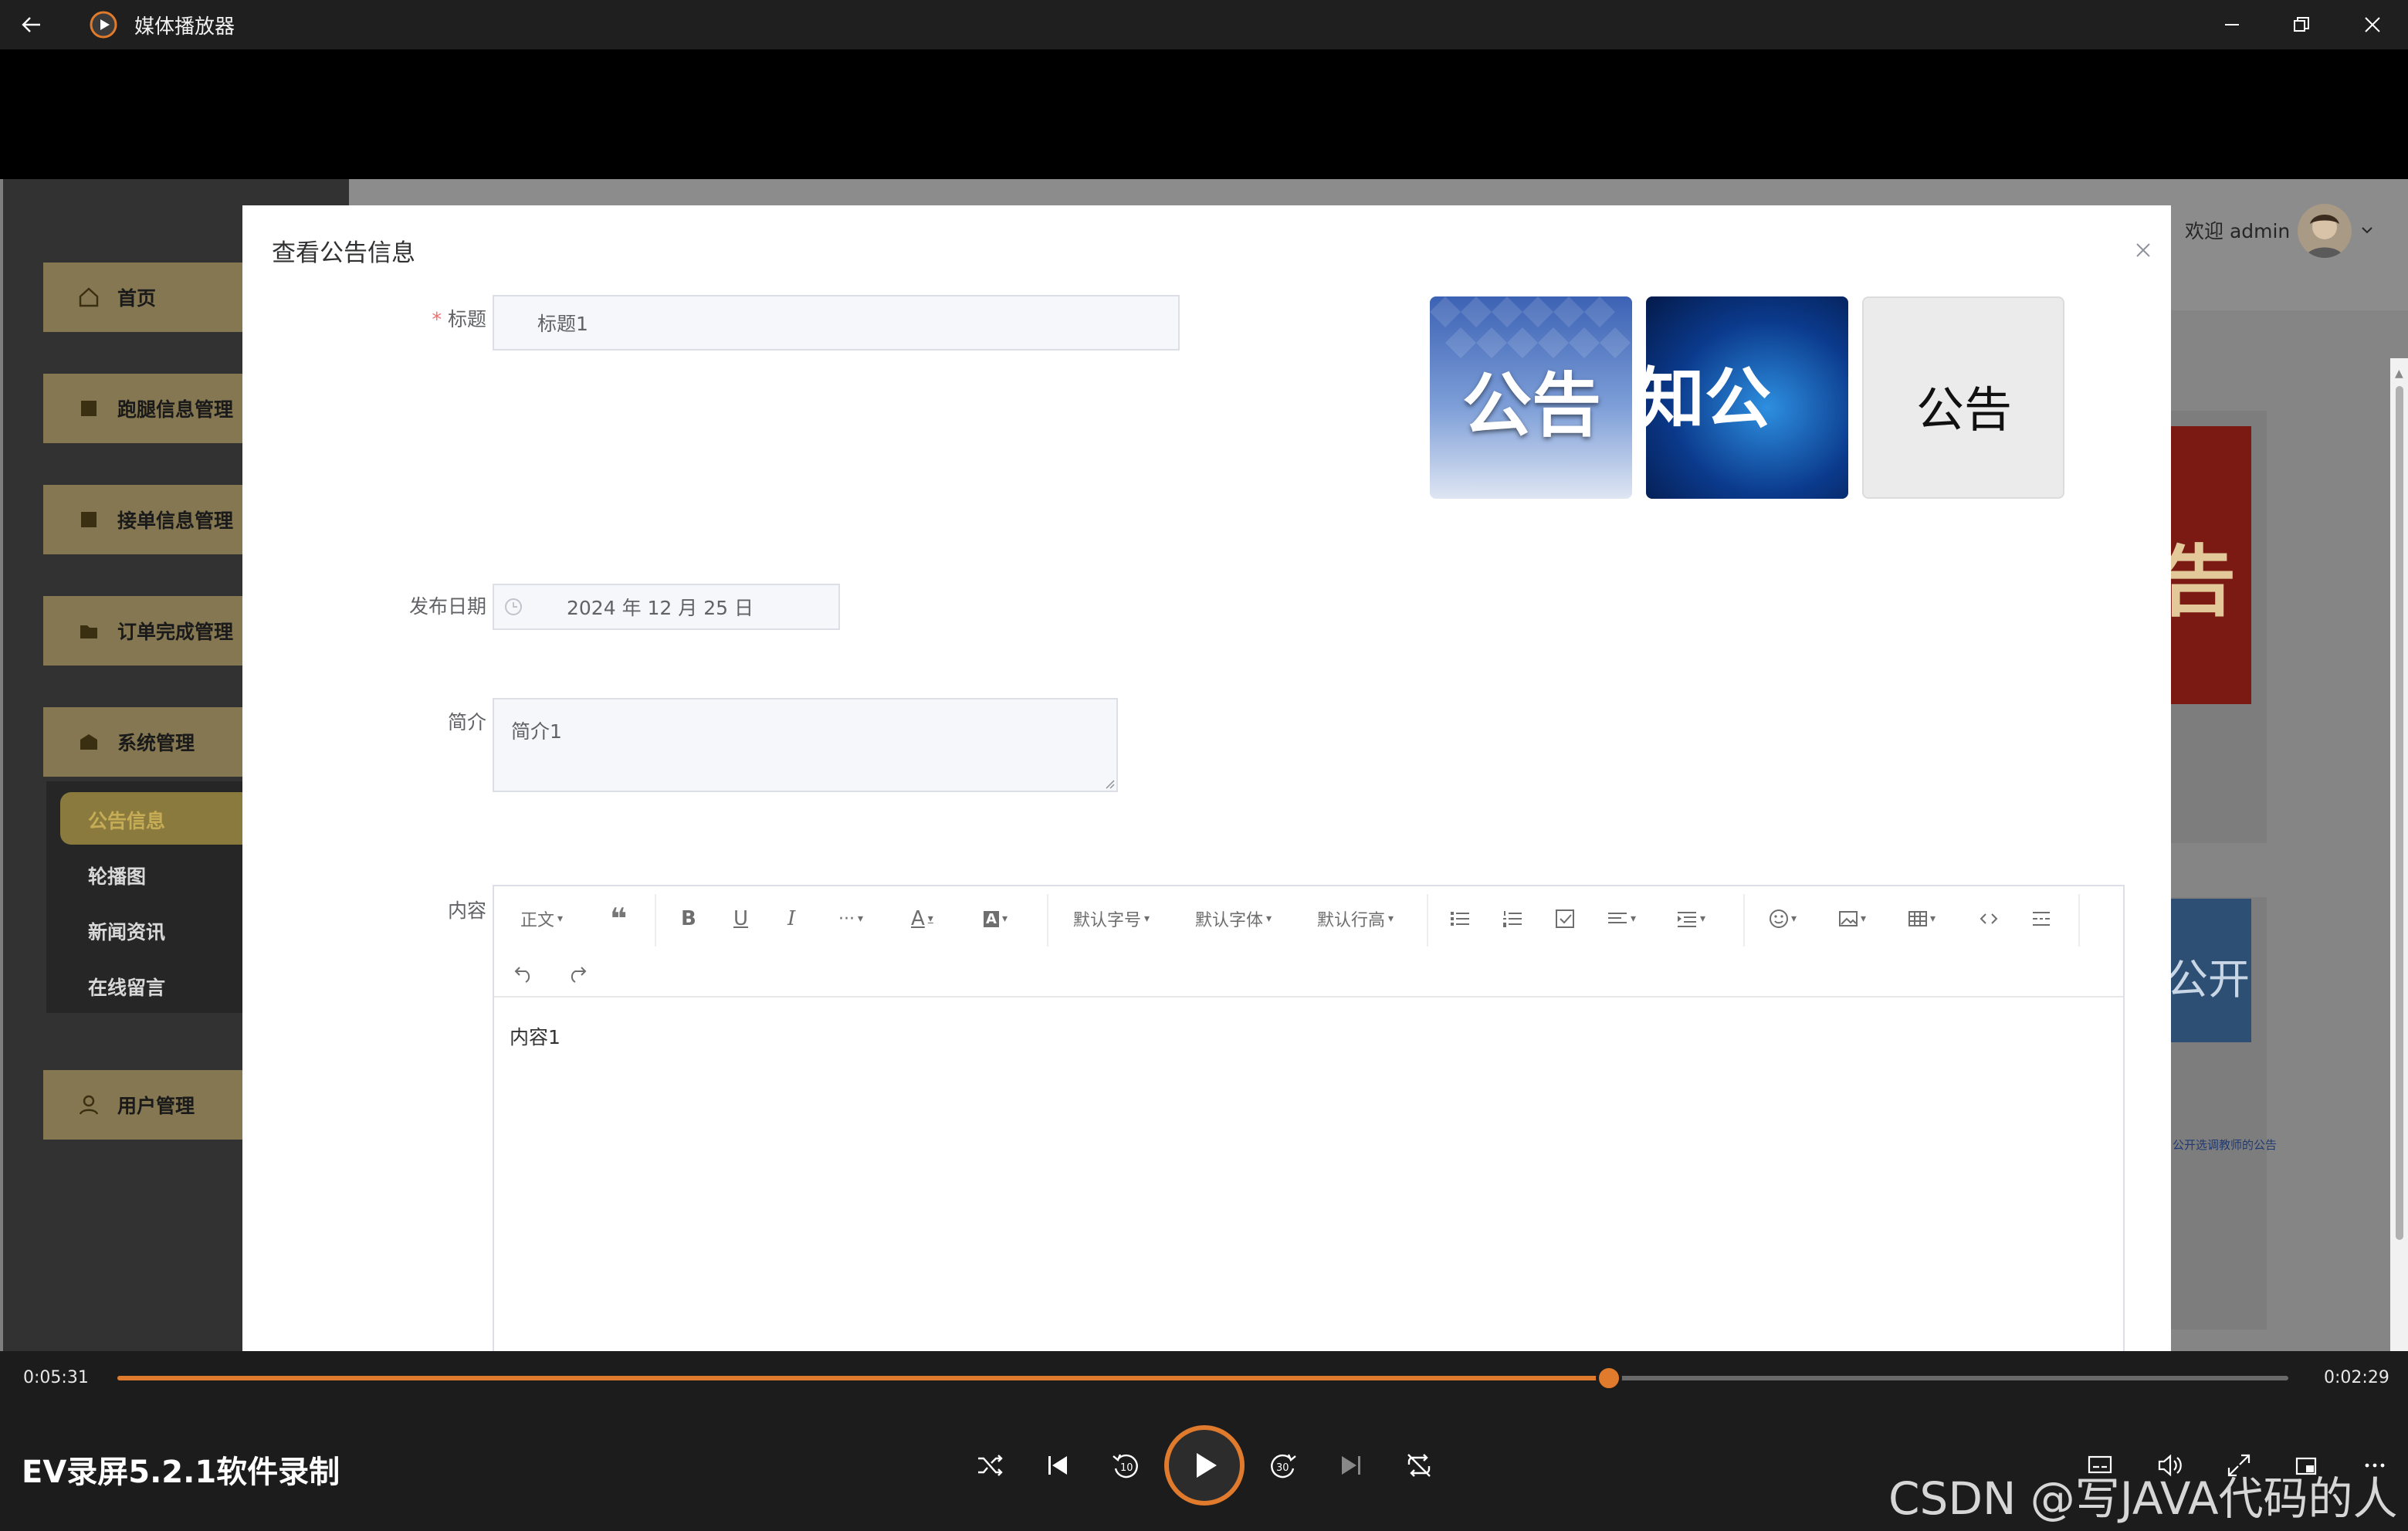  Describe the element at coordinates (2301, 24) in the screenshot. I see `restore-button` at that location.